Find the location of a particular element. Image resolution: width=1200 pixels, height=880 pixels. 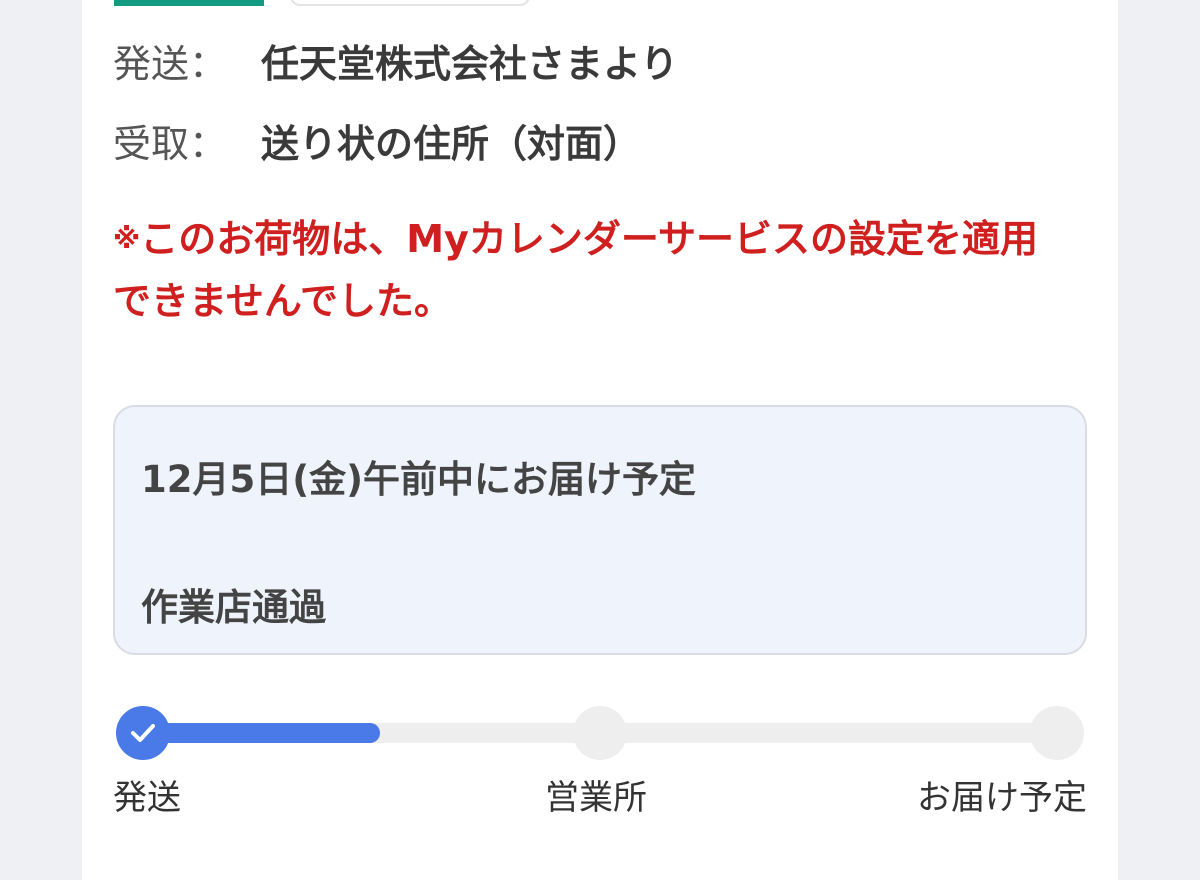

active-tab-indicator is located at coordinates (189, 3).